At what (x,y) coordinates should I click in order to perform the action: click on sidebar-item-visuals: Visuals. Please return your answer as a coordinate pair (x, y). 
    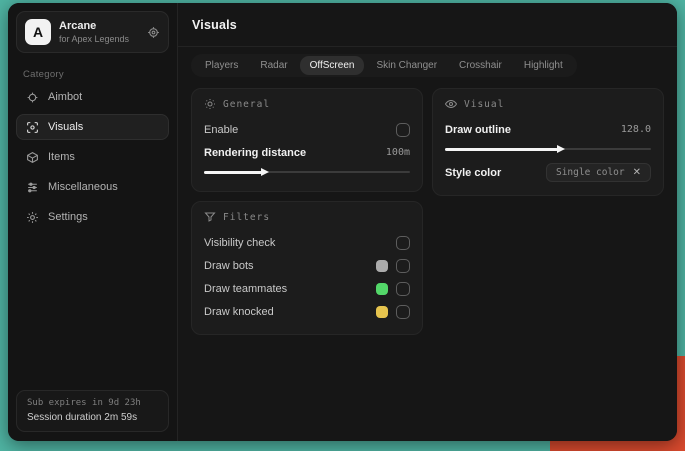
    Looking at the image, I should click on (92, 127).